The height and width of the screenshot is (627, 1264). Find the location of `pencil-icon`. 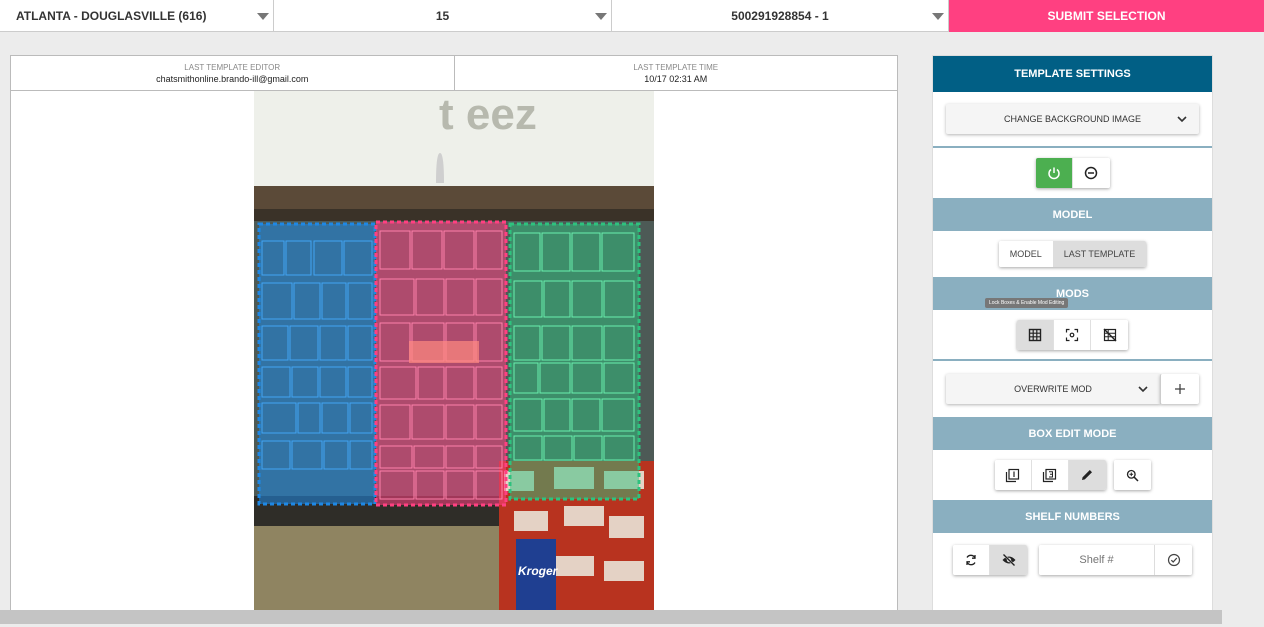

pencil-icon is located at coordinates (1087, 475).